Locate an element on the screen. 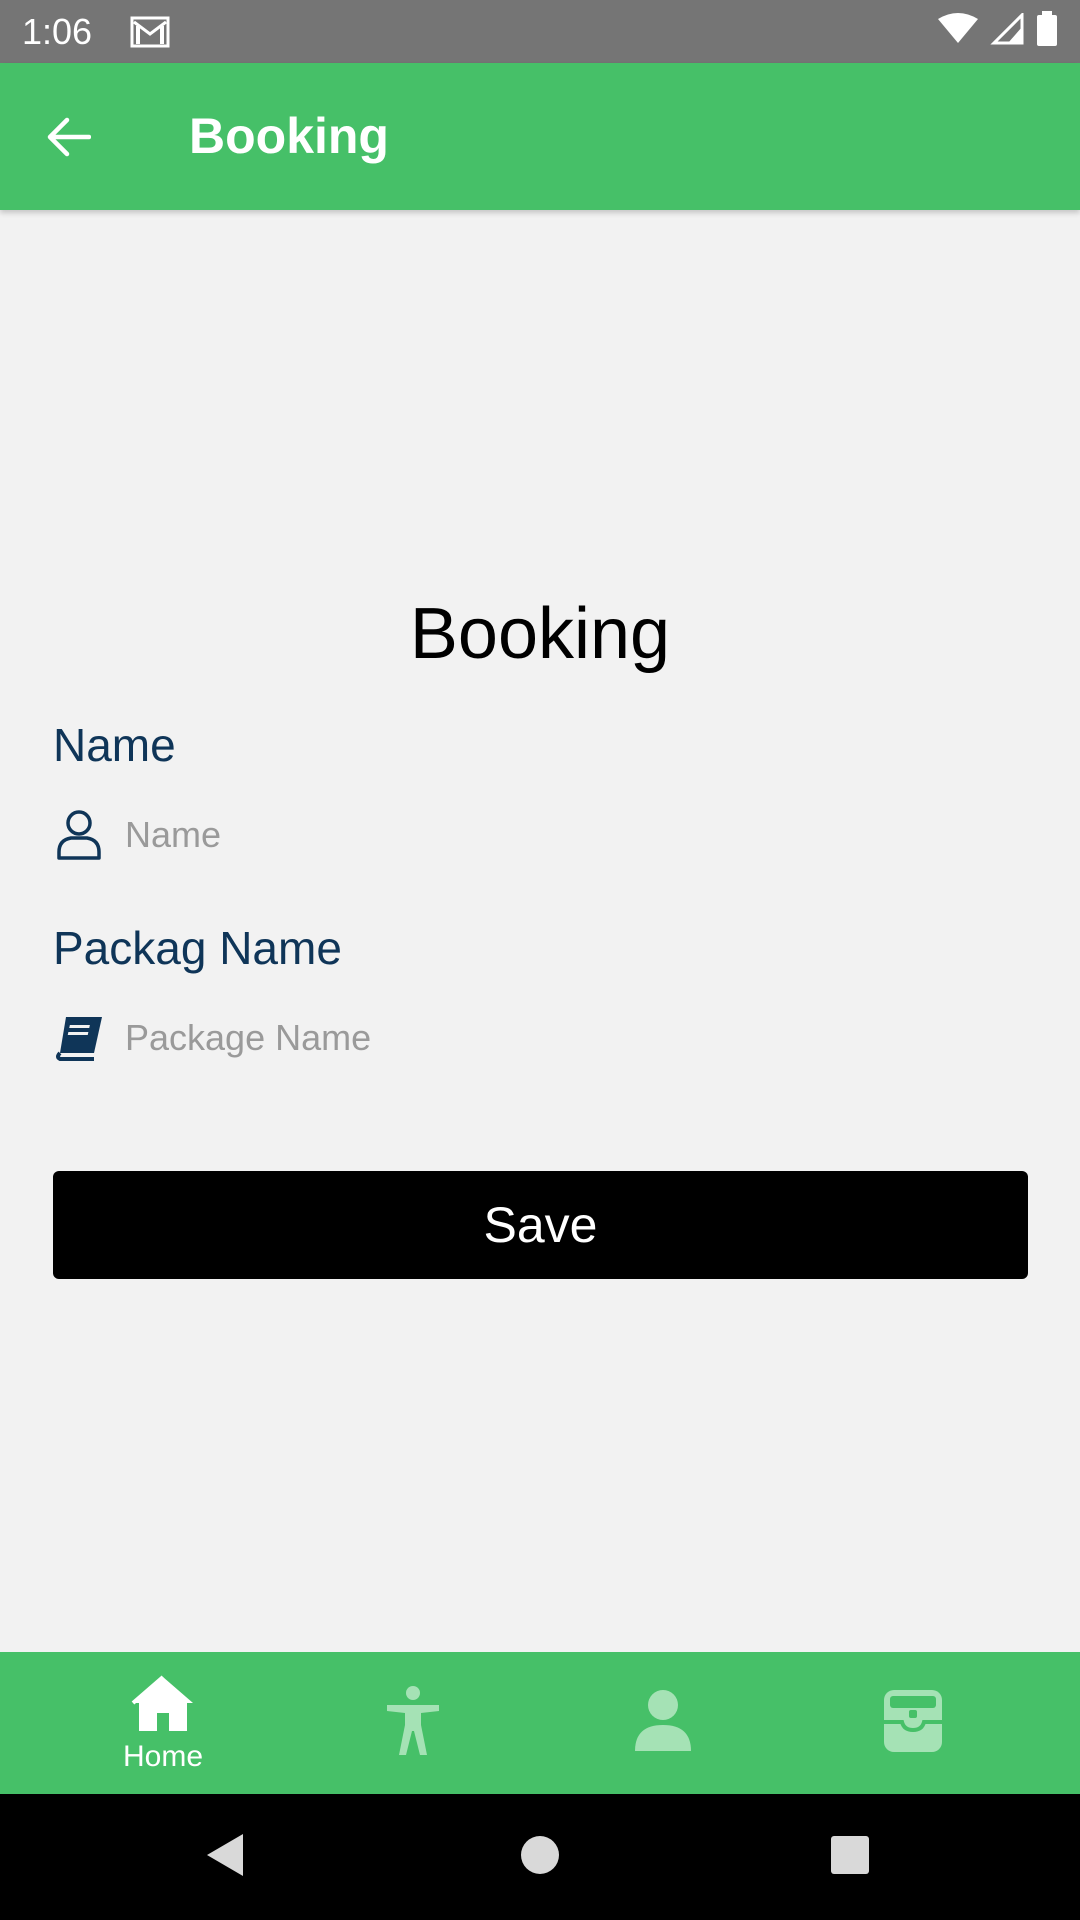 The width and height of the screenshot is (1080, 1920). wifi-icon is located at coordinates (958, 31).